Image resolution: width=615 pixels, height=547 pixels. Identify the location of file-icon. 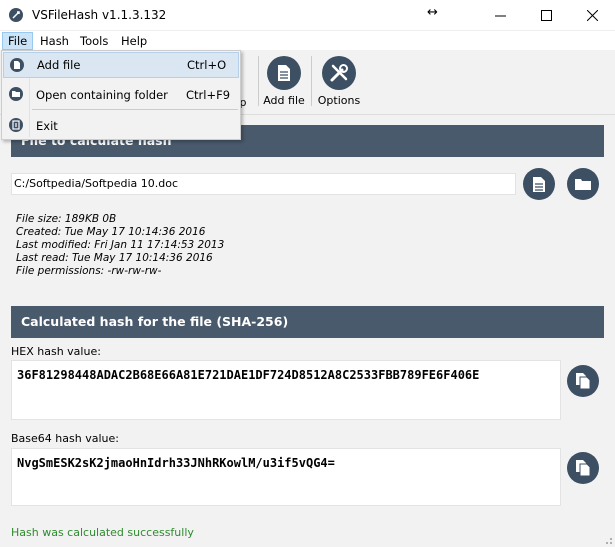
(539, 184).